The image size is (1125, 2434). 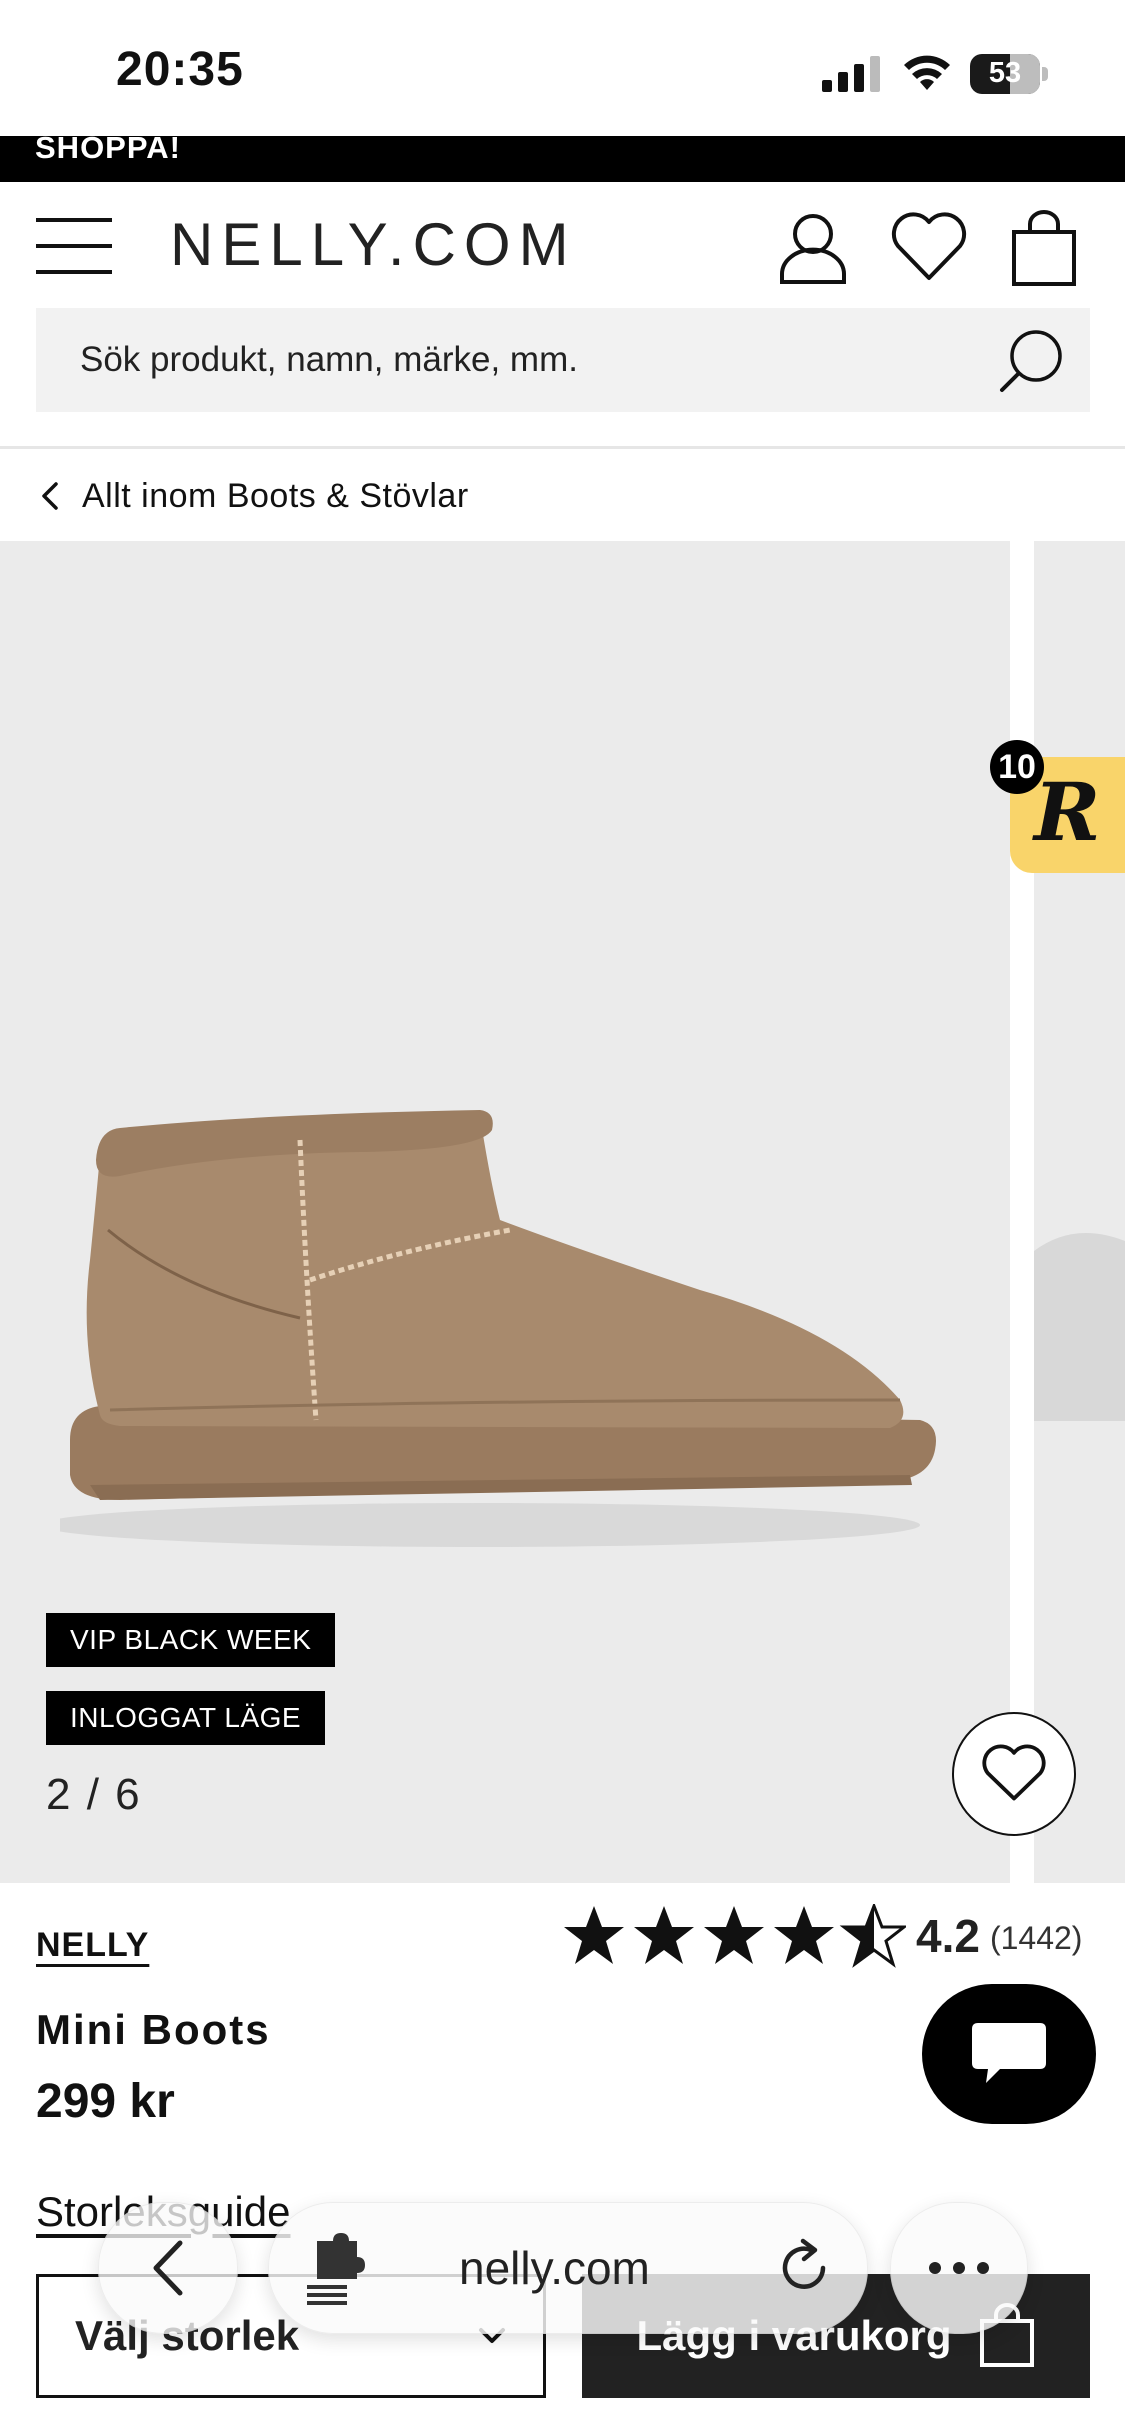 I want to click on rewards-letter: R, so click(x=1067, y=812).